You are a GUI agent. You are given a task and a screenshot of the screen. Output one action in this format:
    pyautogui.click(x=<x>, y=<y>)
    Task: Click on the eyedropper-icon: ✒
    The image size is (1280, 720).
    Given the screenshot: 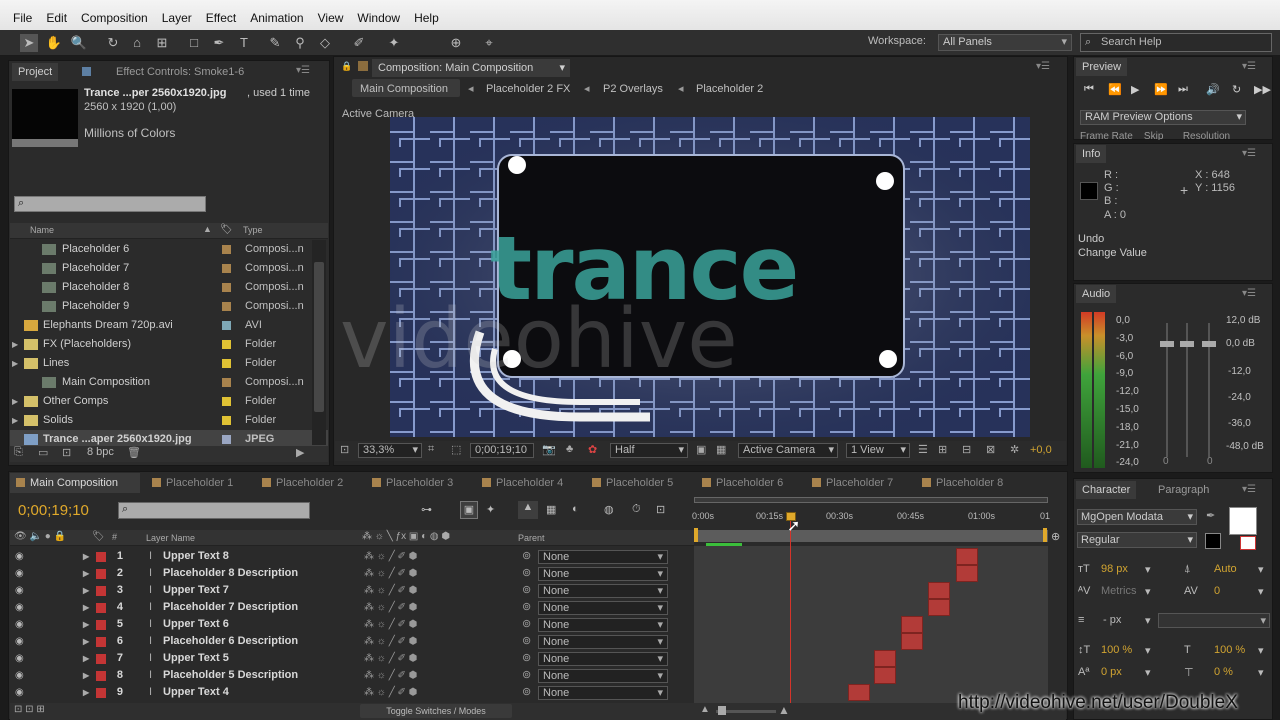 What is the action you would take?
    pyautogui.click(x=1210, y=515)
    